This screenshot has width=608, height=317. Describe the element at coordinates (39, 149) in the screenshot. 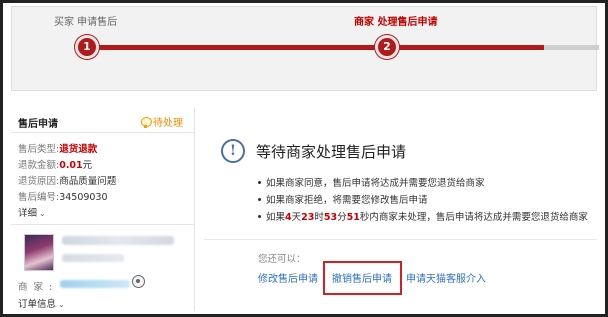

I see `info-key: 售后类型:` at that location.